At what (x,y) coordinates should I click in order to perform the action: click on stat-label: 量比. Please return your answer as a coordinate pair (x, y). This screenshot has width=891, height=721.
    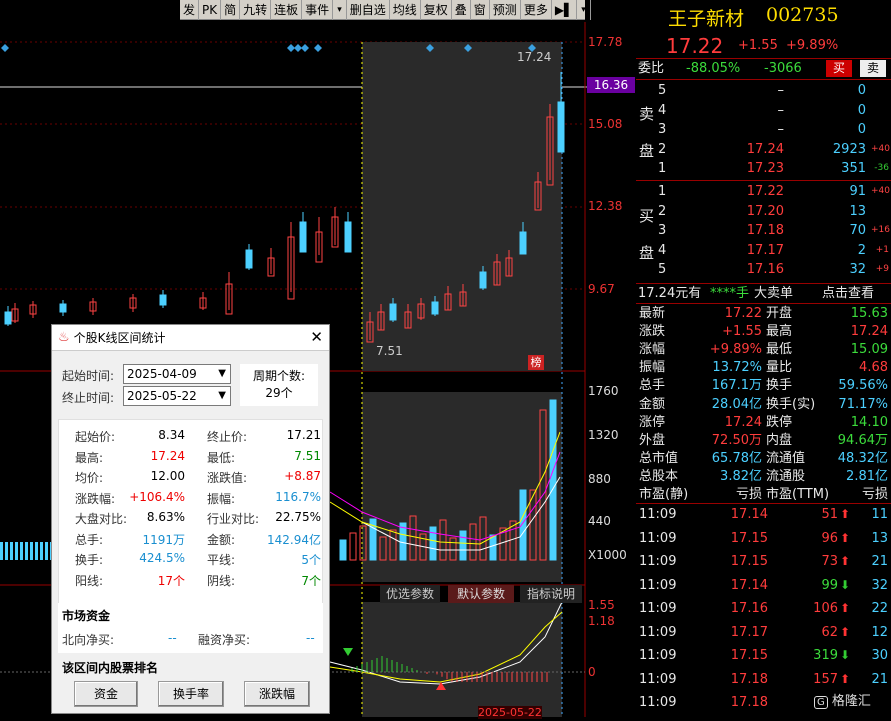
    Looking at the image, I should click on (779, 368).